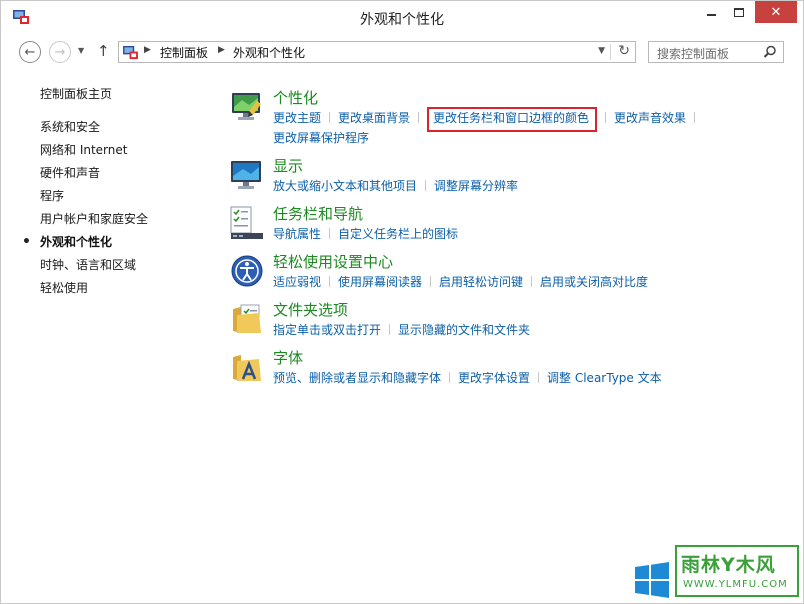 This screenshot has width=804, height=604. What do you see at coordinates (652, 580) in the screenshot?
I see `windows-logo-icon` at bounding box center [652, 580].